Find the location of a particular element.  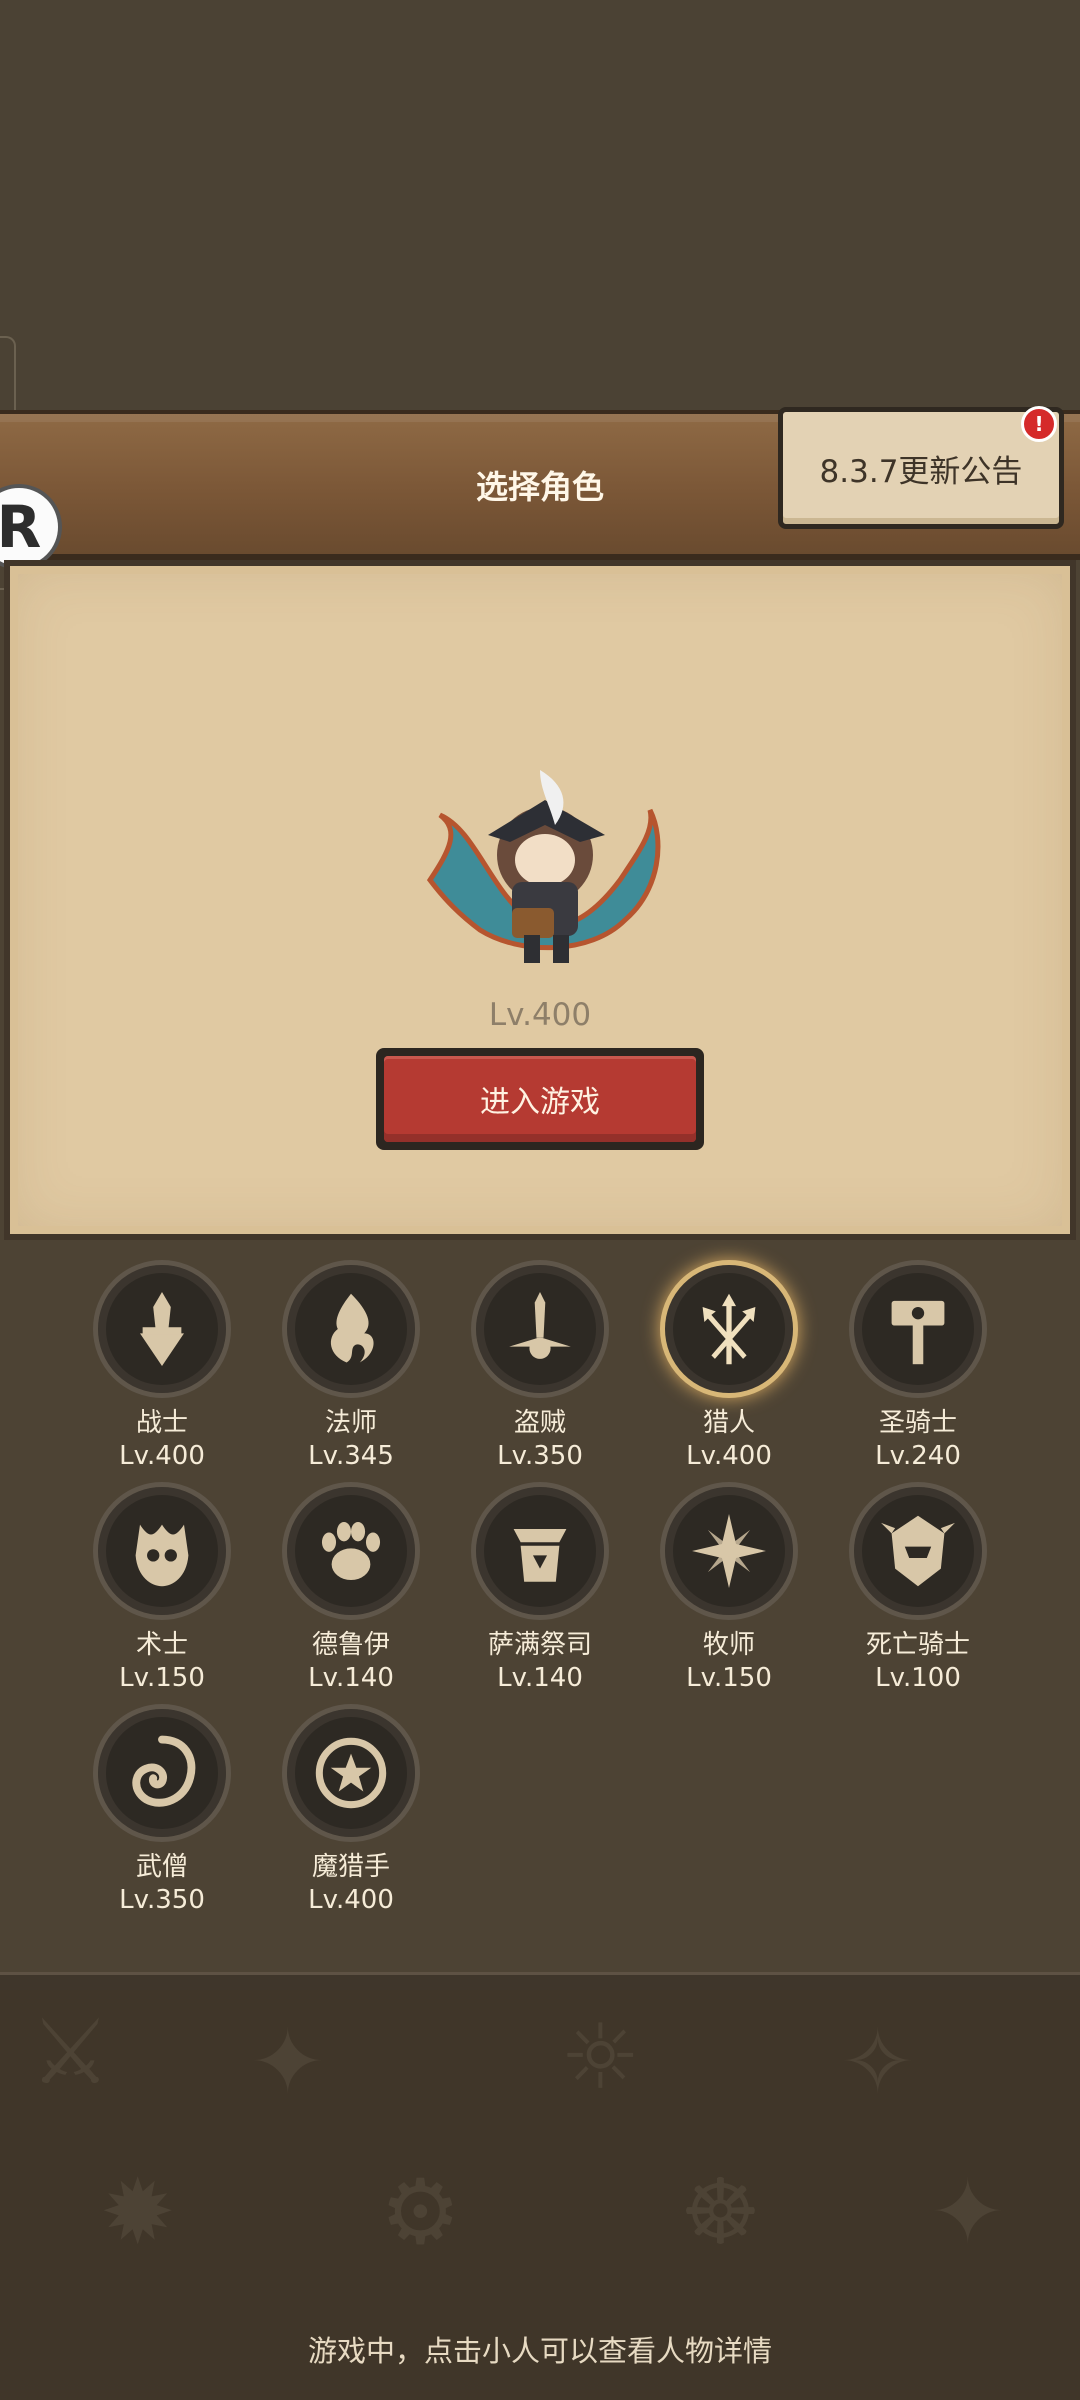

class-paladin: 圣骑士 Lv.240 is located at coordinates (918, 1370).